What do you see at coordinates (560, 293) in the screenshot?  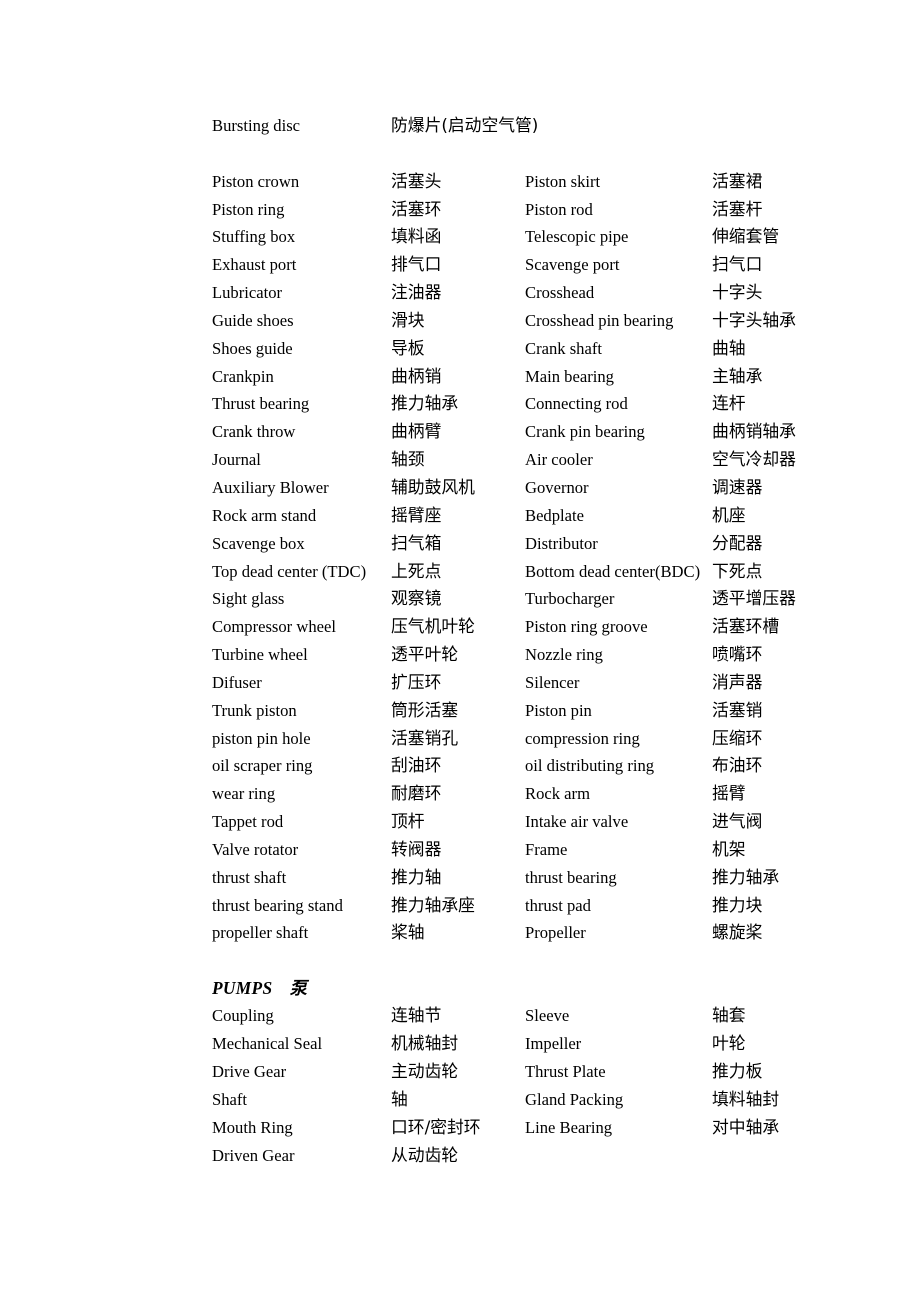 I see `term-english: Crosshead` at bounding box center [560, 293].